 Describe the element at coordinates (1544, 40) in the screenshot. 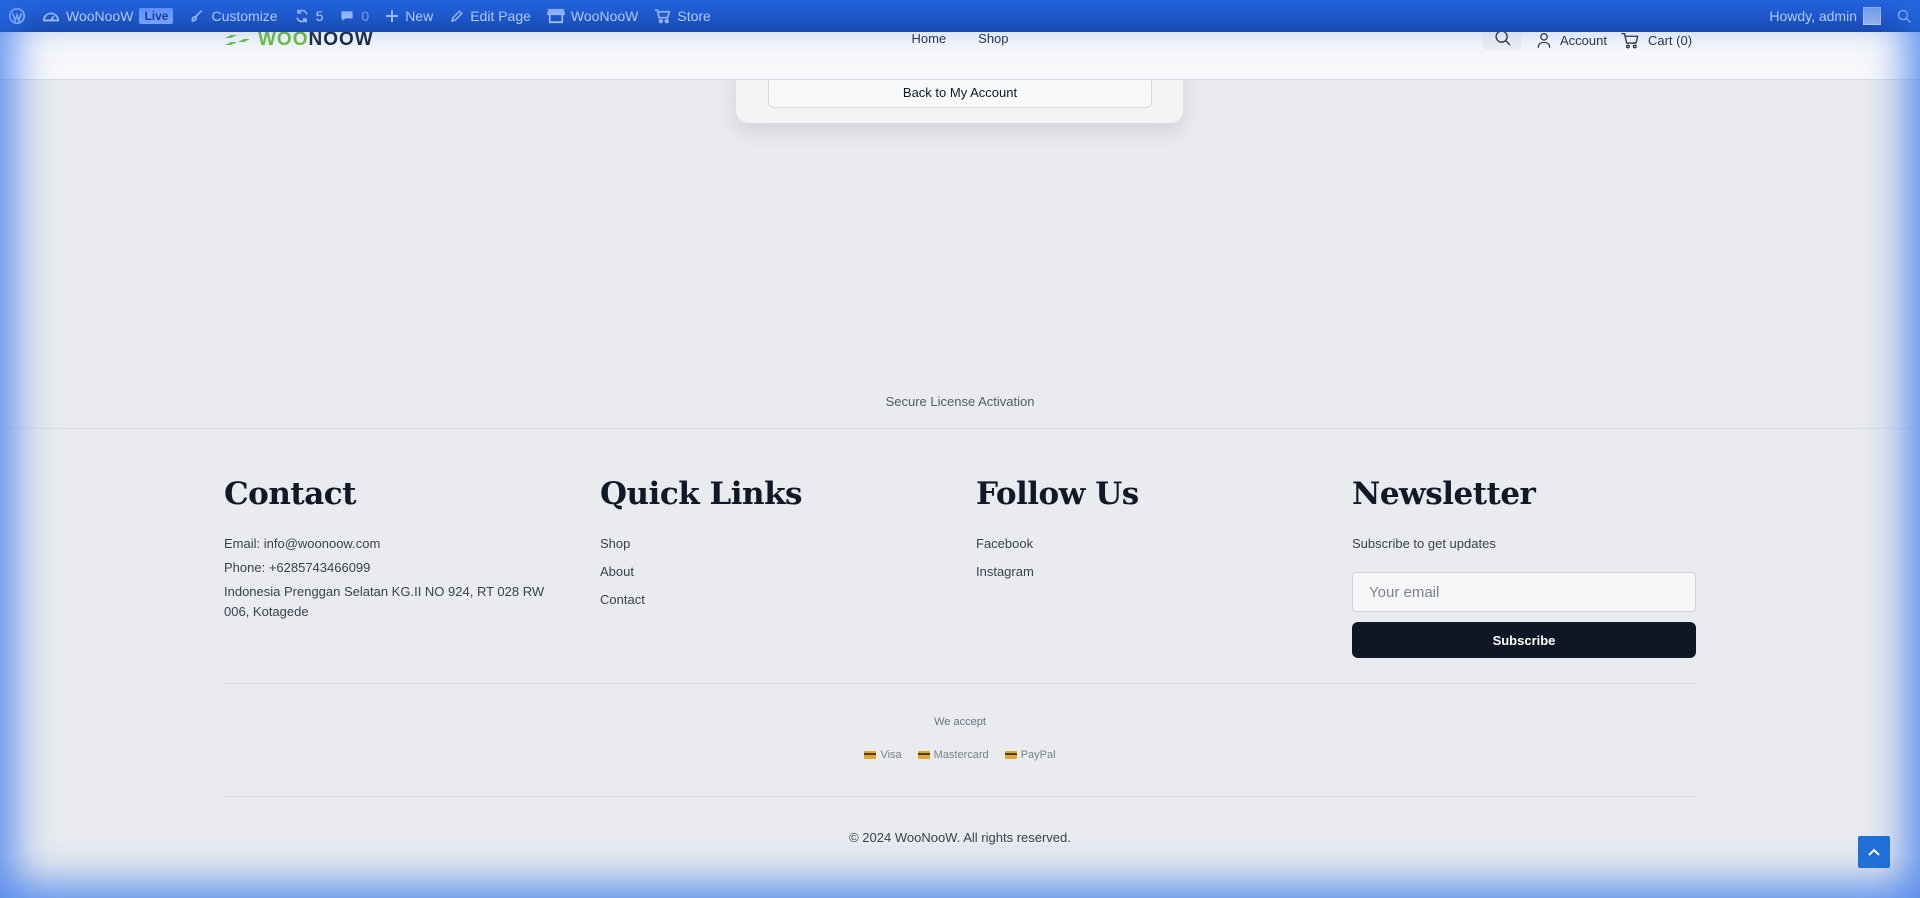

I see `user-icon` at that location.